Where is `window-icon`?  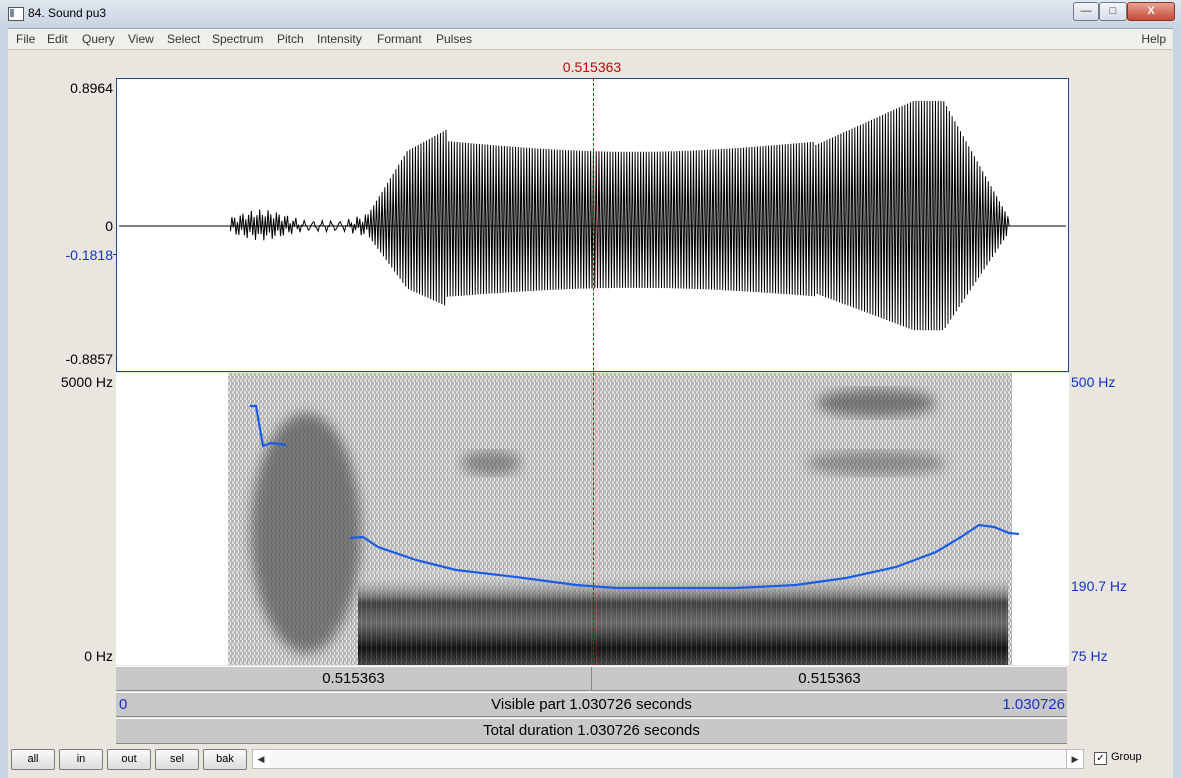 window-icon is located at coordinates (16, 14).